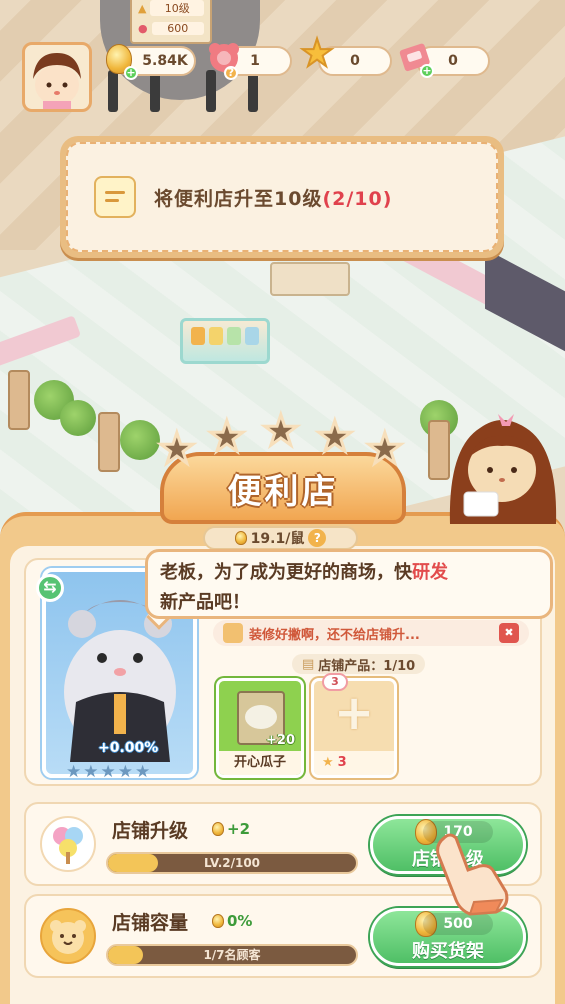  I want to click on income-rate: 19.1/鼠 ?, so click(280, 538).